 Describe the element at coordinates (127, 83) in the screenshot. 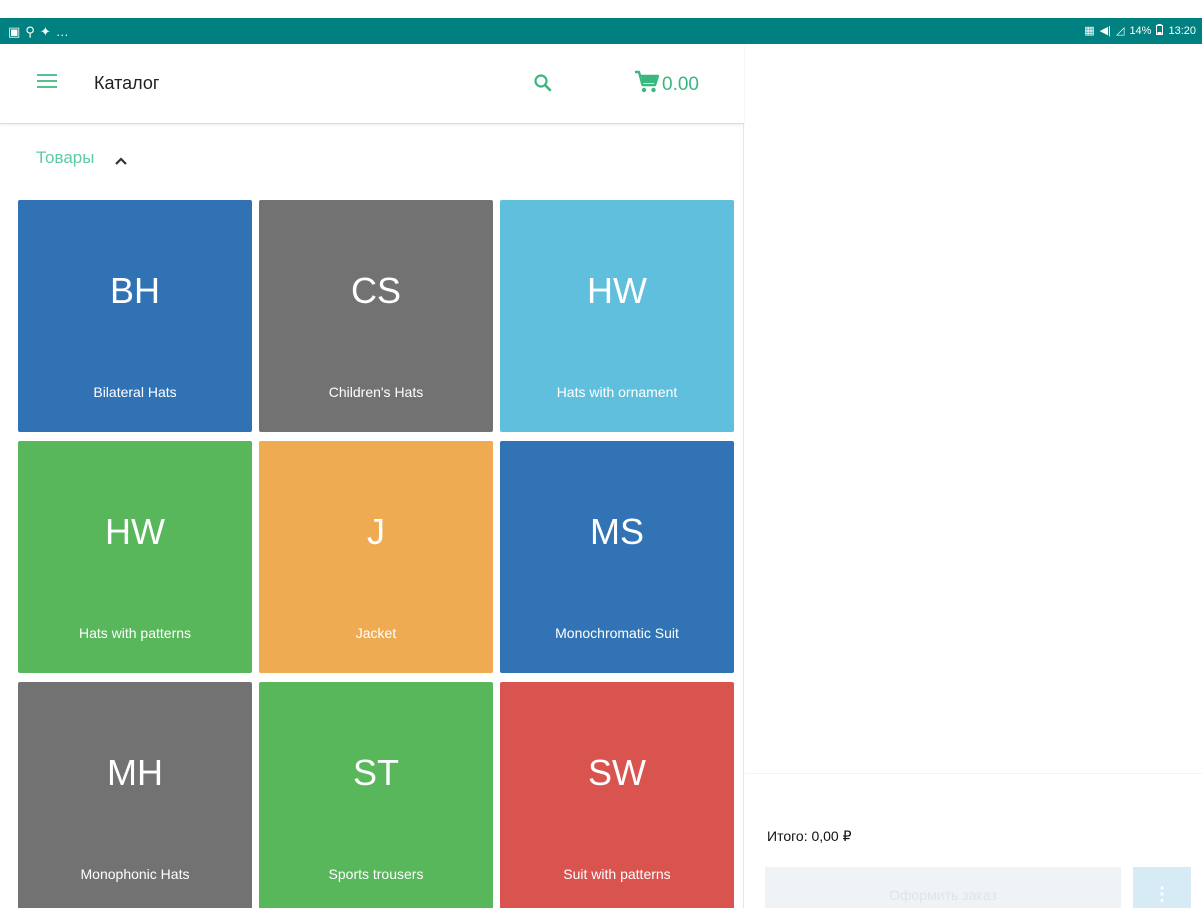

I see `page-title: Каталог` at that location.